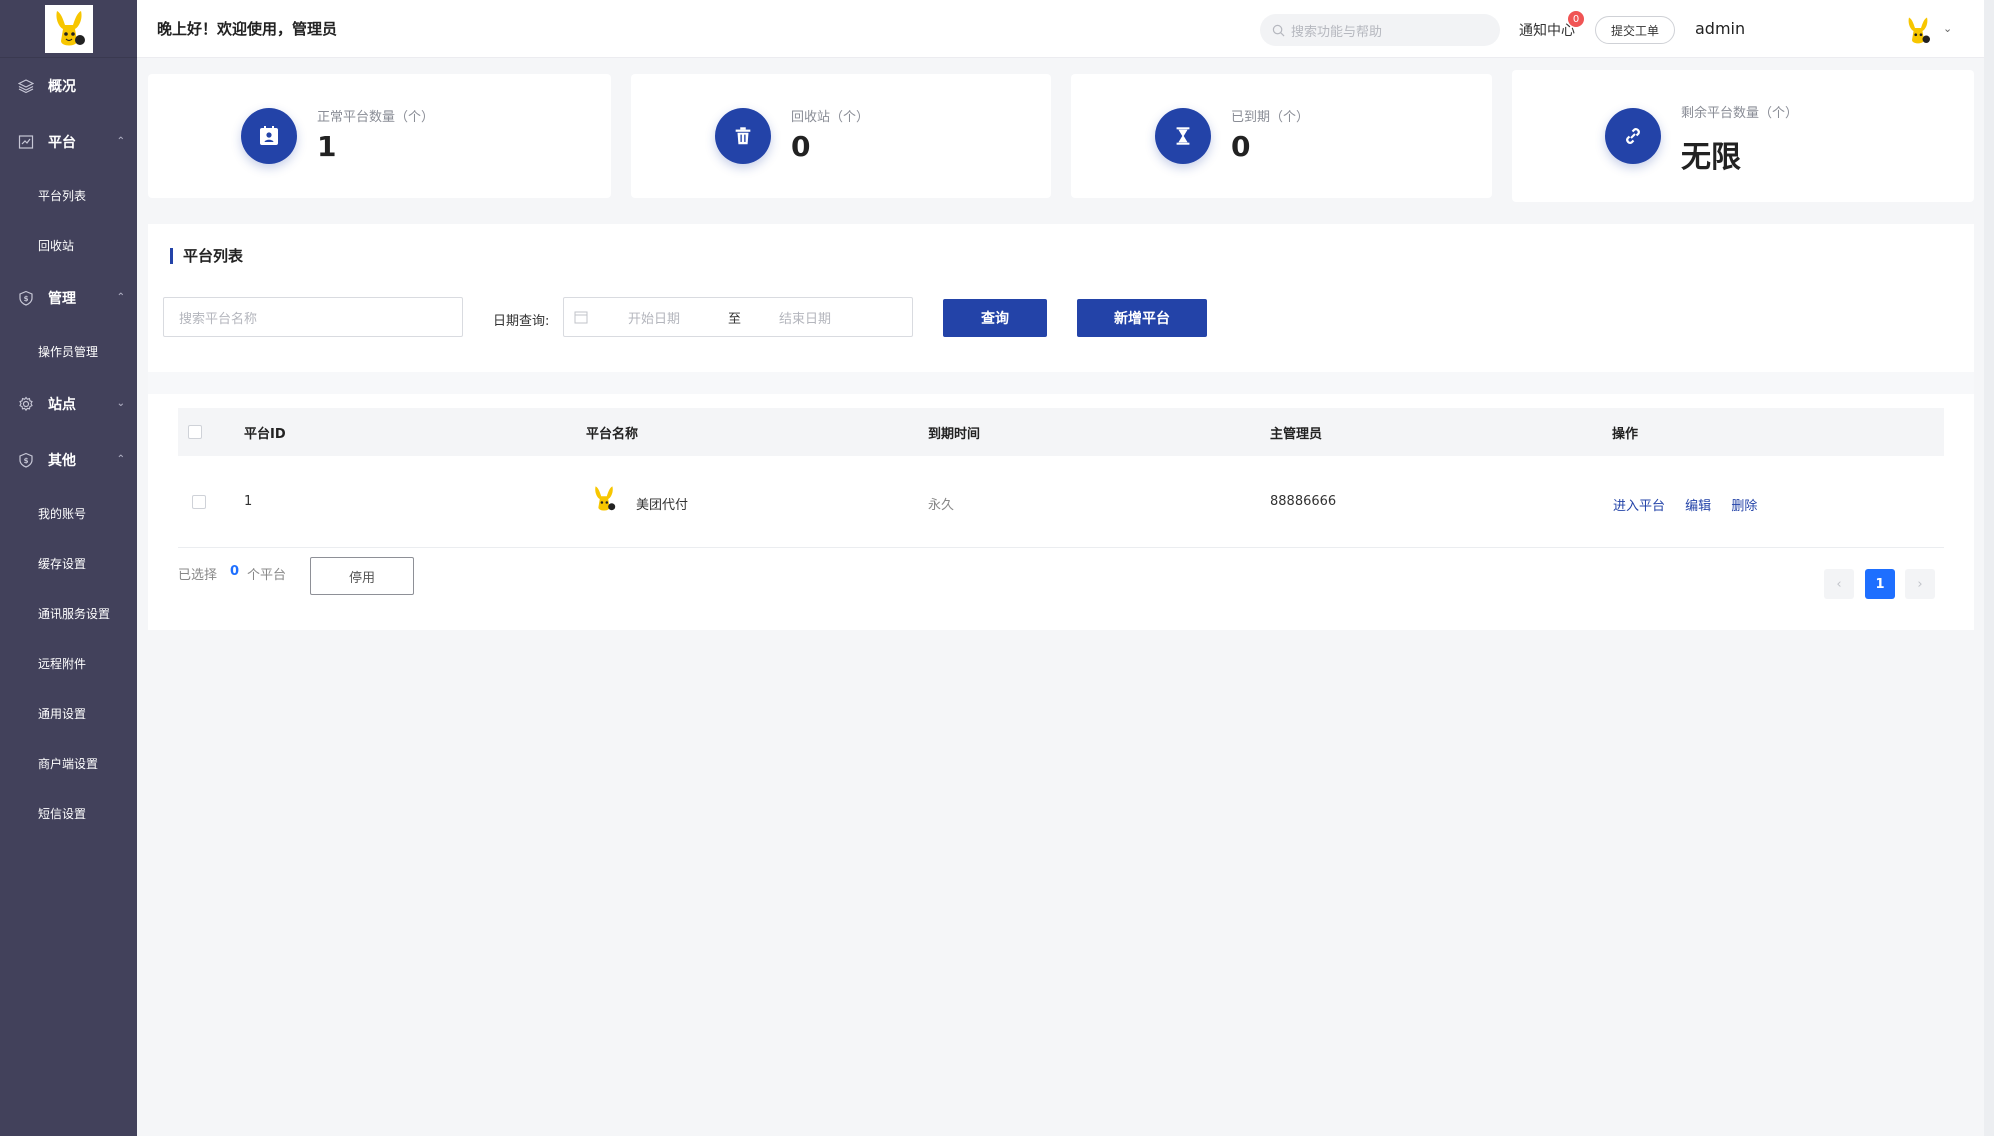 The width and height of the screenshot is (1994, 1136). I want to click on calendar-user-icon, so click(269, 136).